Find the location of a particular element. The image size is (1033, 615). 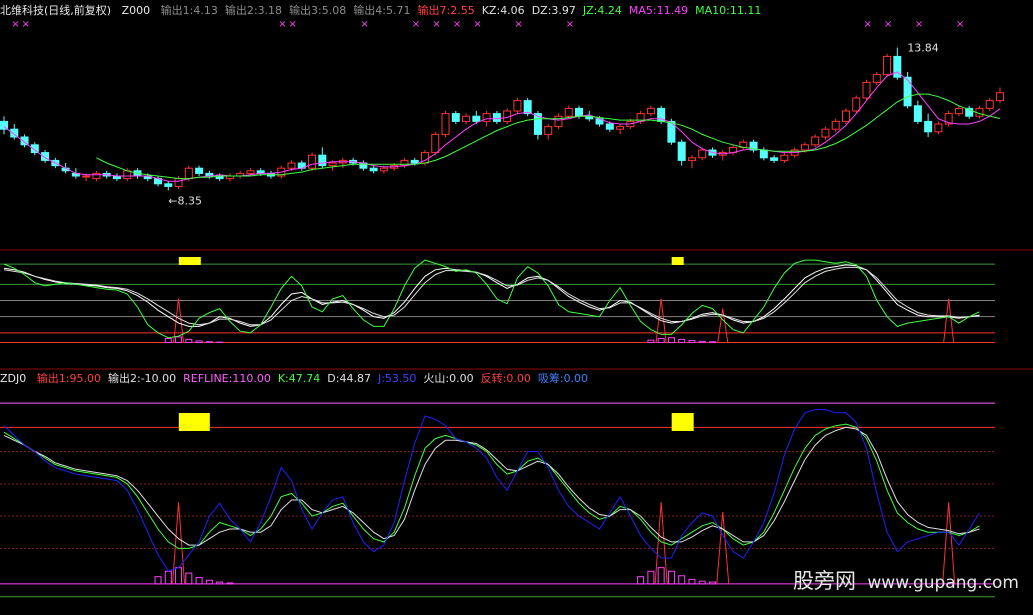

sub-field-label: 输出1: is located at coordinates (53, 378).